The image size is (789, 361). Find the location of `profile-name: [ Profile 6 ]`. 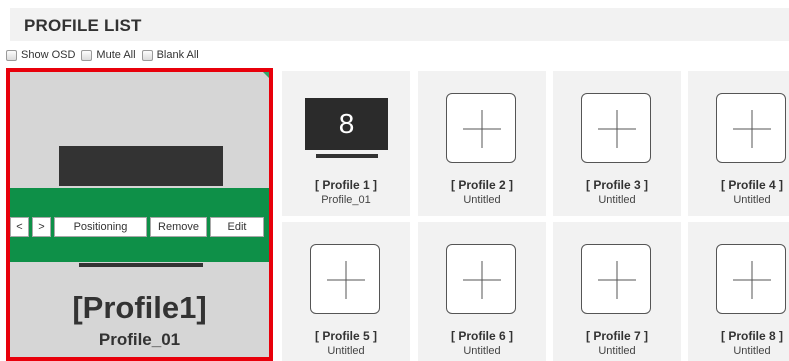

profile-name: [ Profile 6 ] is located at coordinates (481, 336).